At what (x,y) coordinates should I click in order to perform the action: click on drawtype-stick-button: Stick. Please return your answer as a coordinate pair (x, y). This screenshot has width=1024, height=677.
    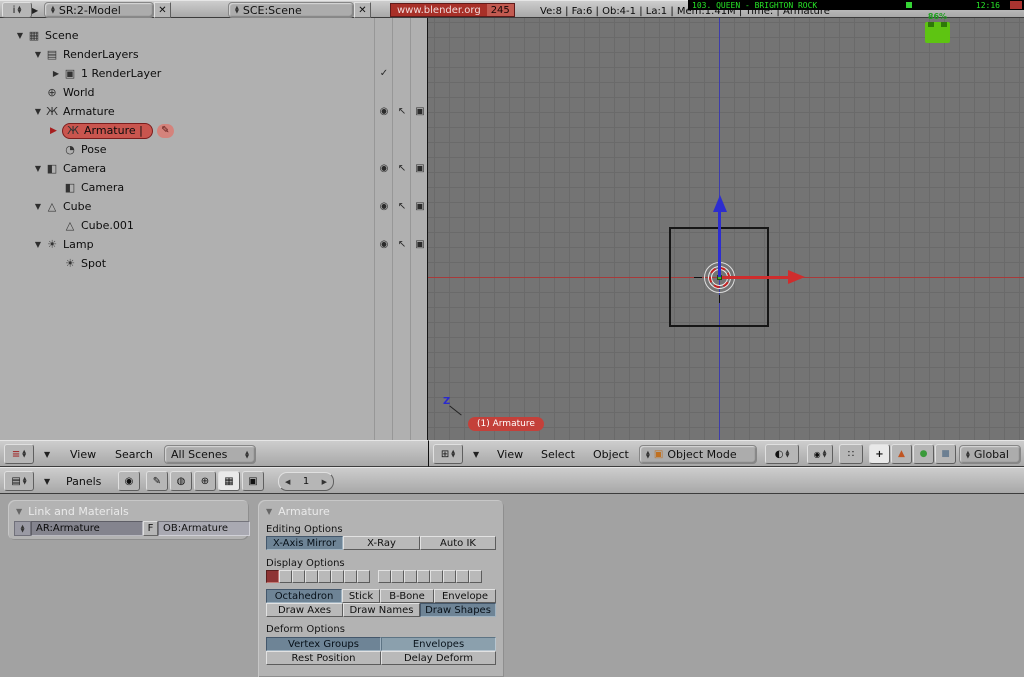
    Looking at the image, I should click on (361, 596).